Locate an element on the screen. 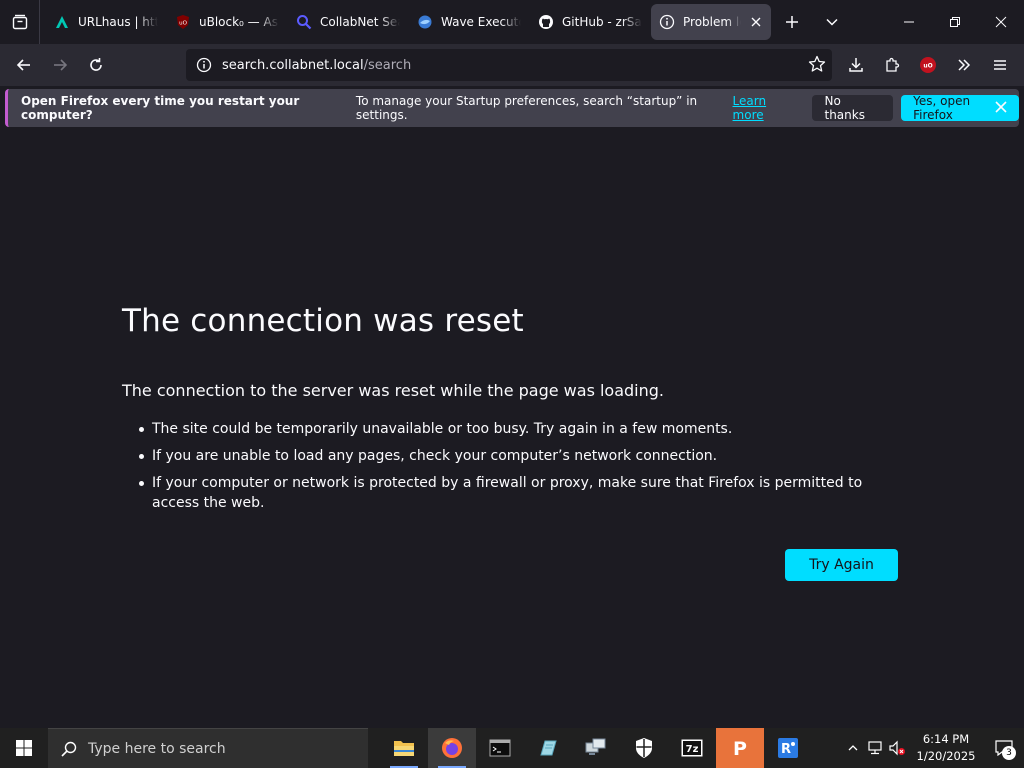 This screenshot has height=768, width=1024. svg-text: P is located at coordinates (740, 748).